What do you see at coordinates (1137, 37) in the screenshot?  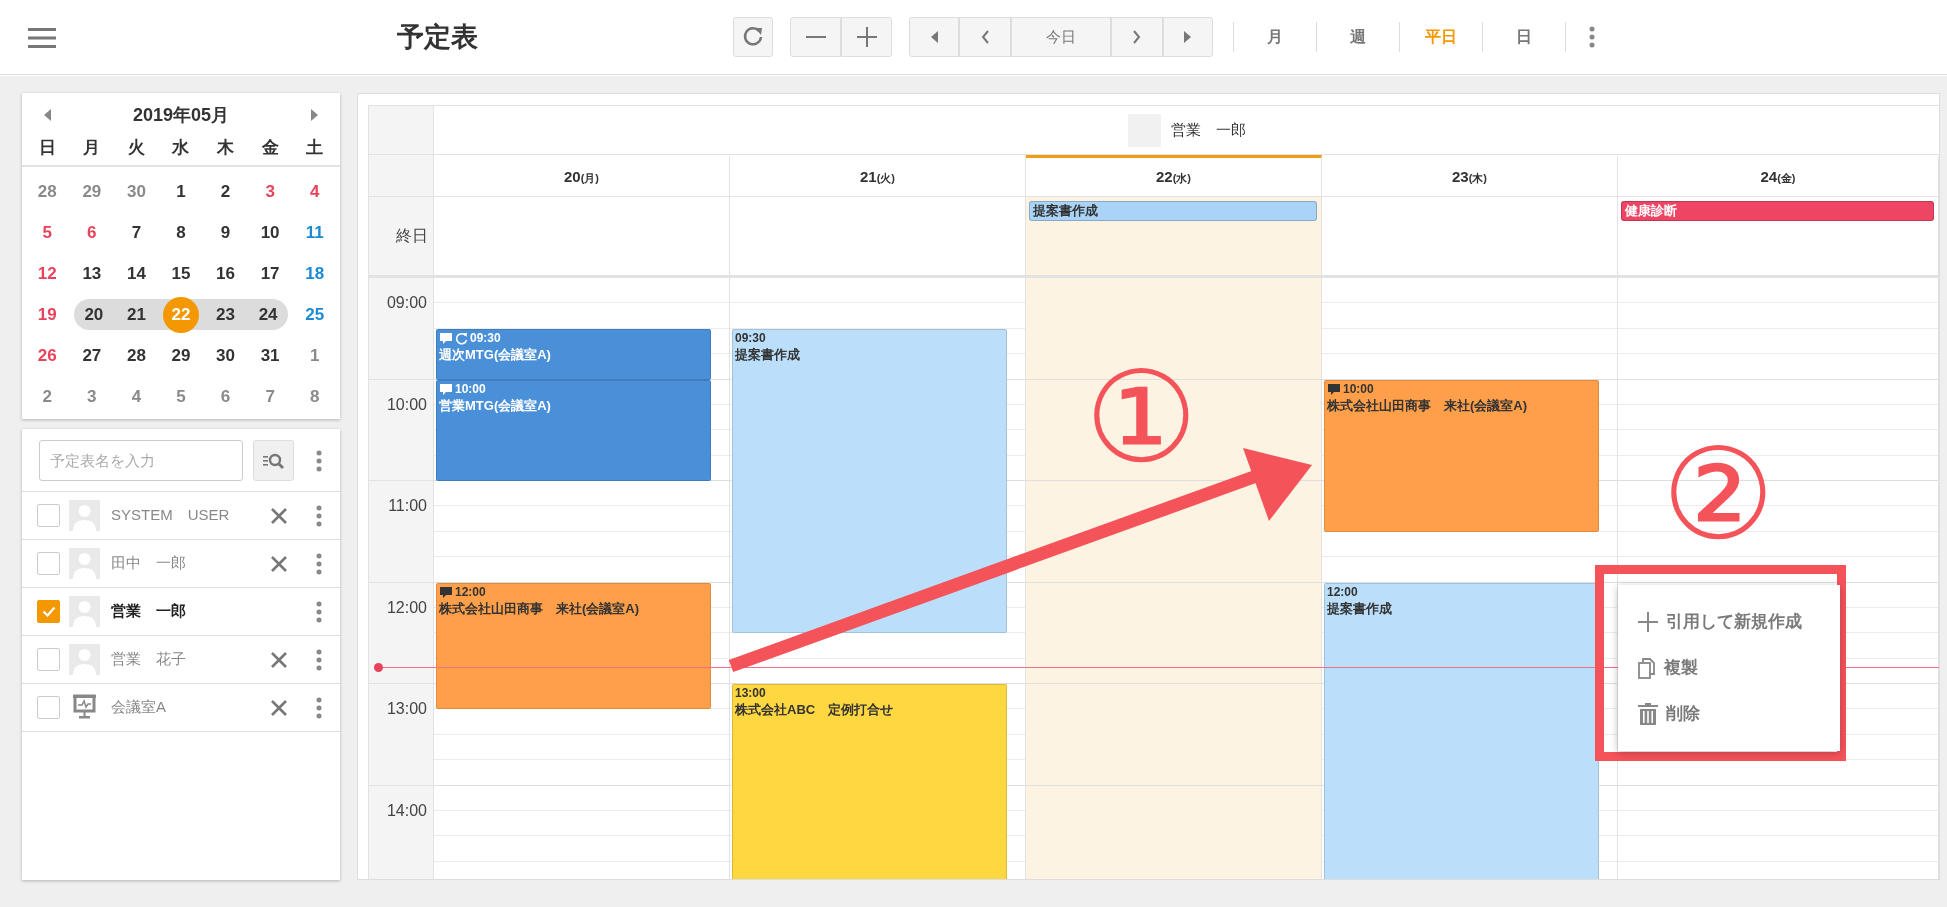 I see `chevron-right-icon` at bounding box center [1137, 37].